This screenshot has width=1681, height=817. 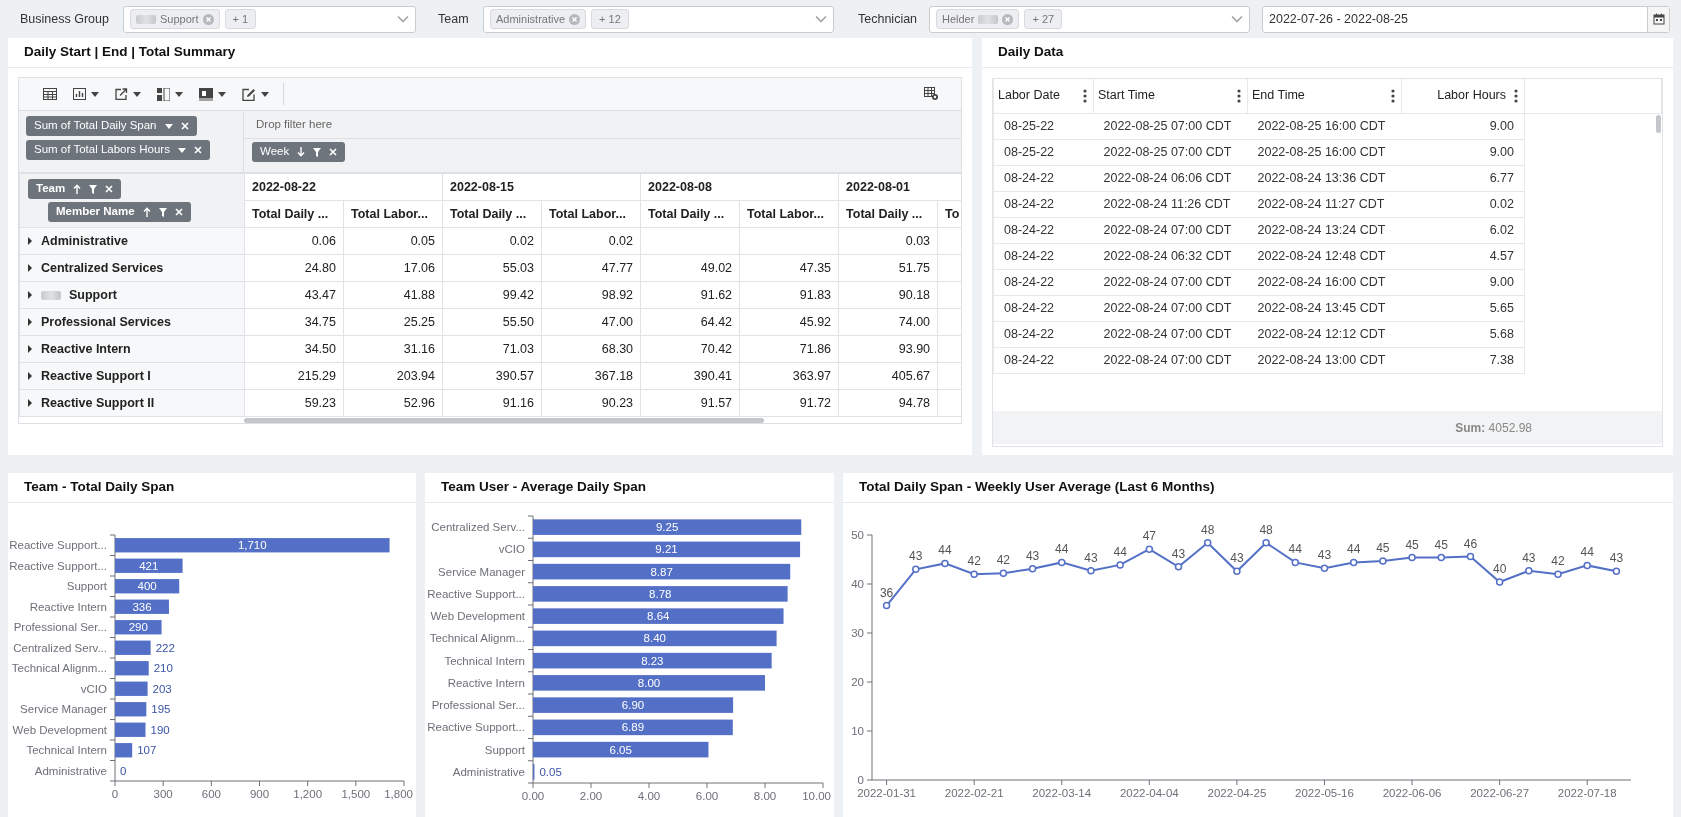 I want to click on table-cell: 91.72, so click(x=815, y=402).